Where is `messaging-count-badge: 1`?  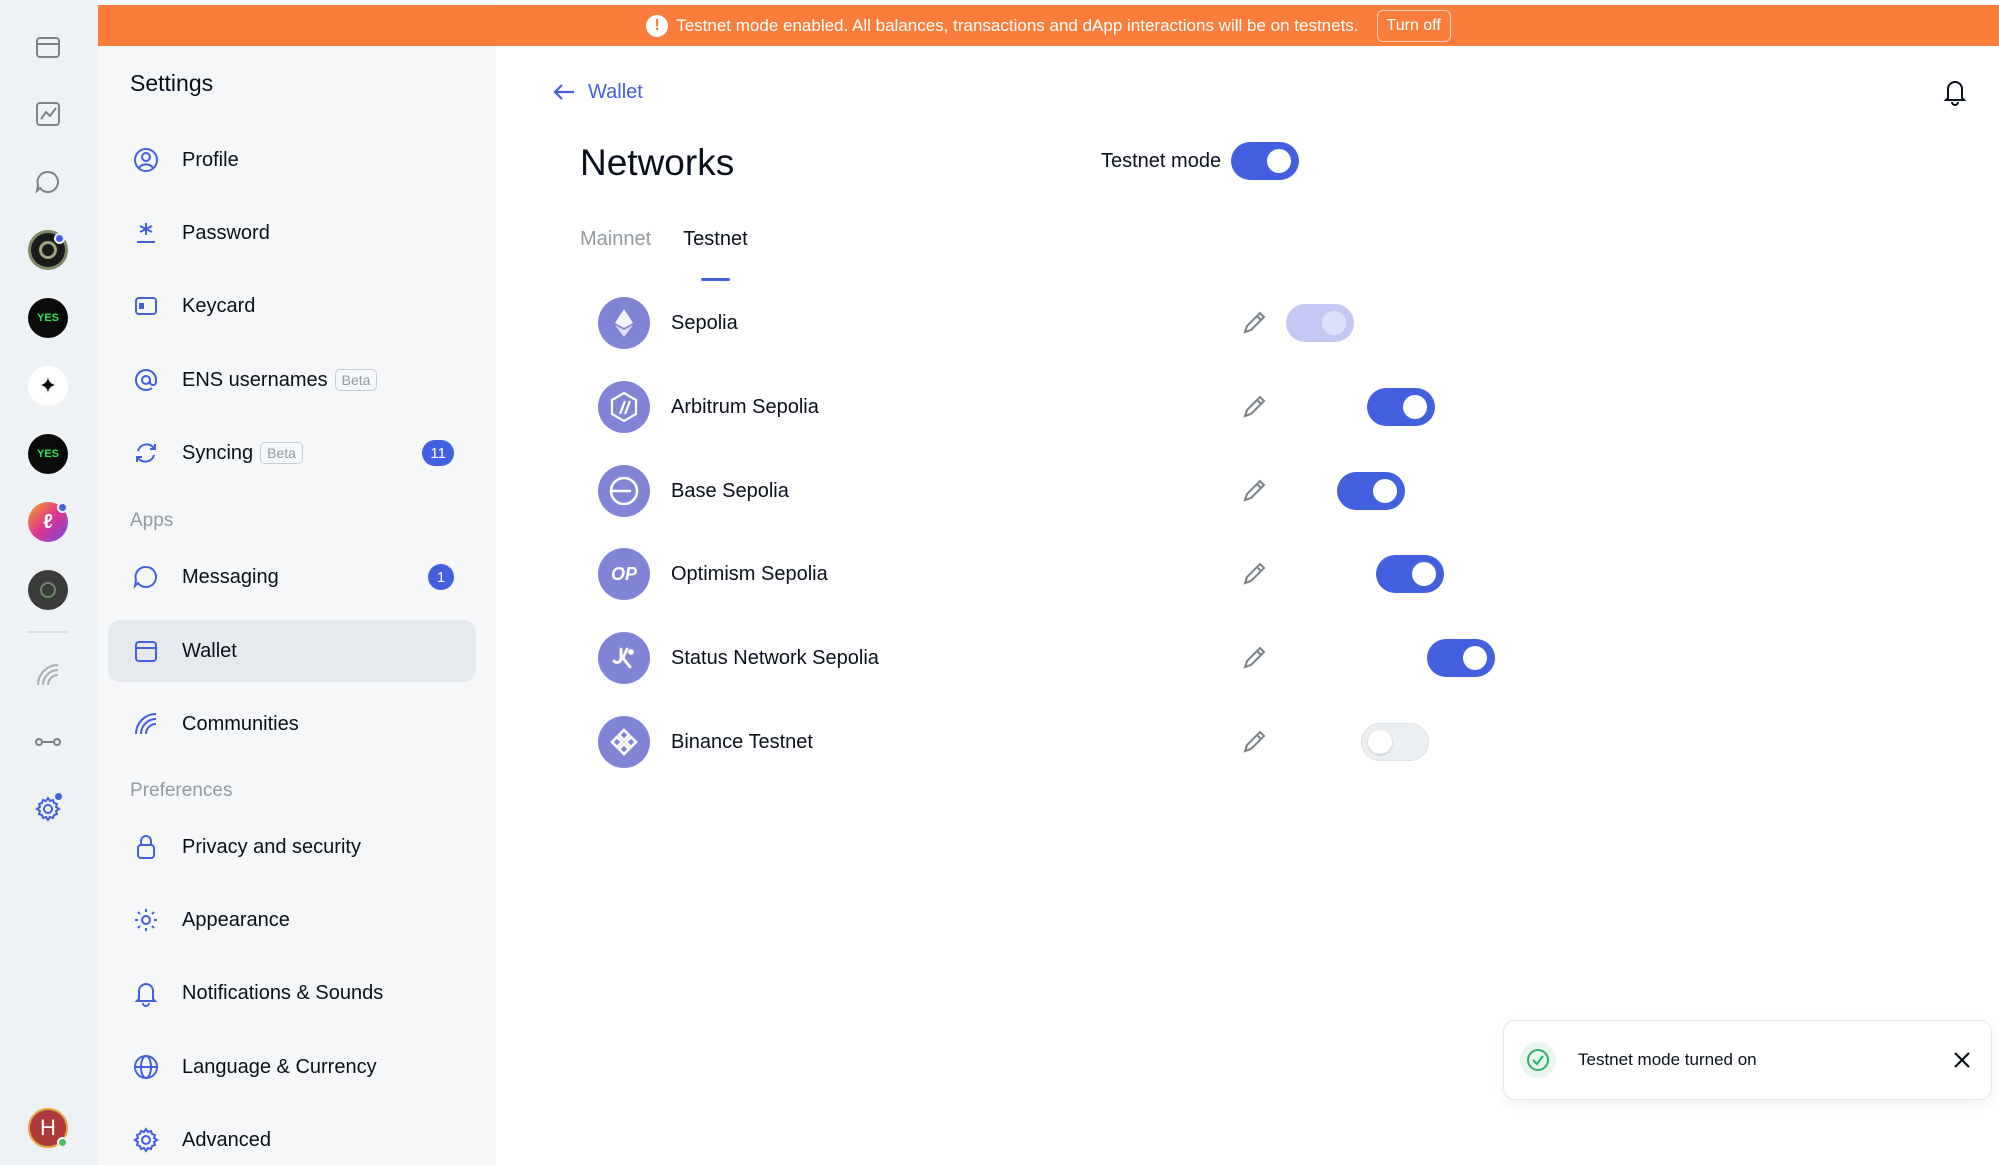
messaging-count-badge: 1 is located at coordinates (441, 577).